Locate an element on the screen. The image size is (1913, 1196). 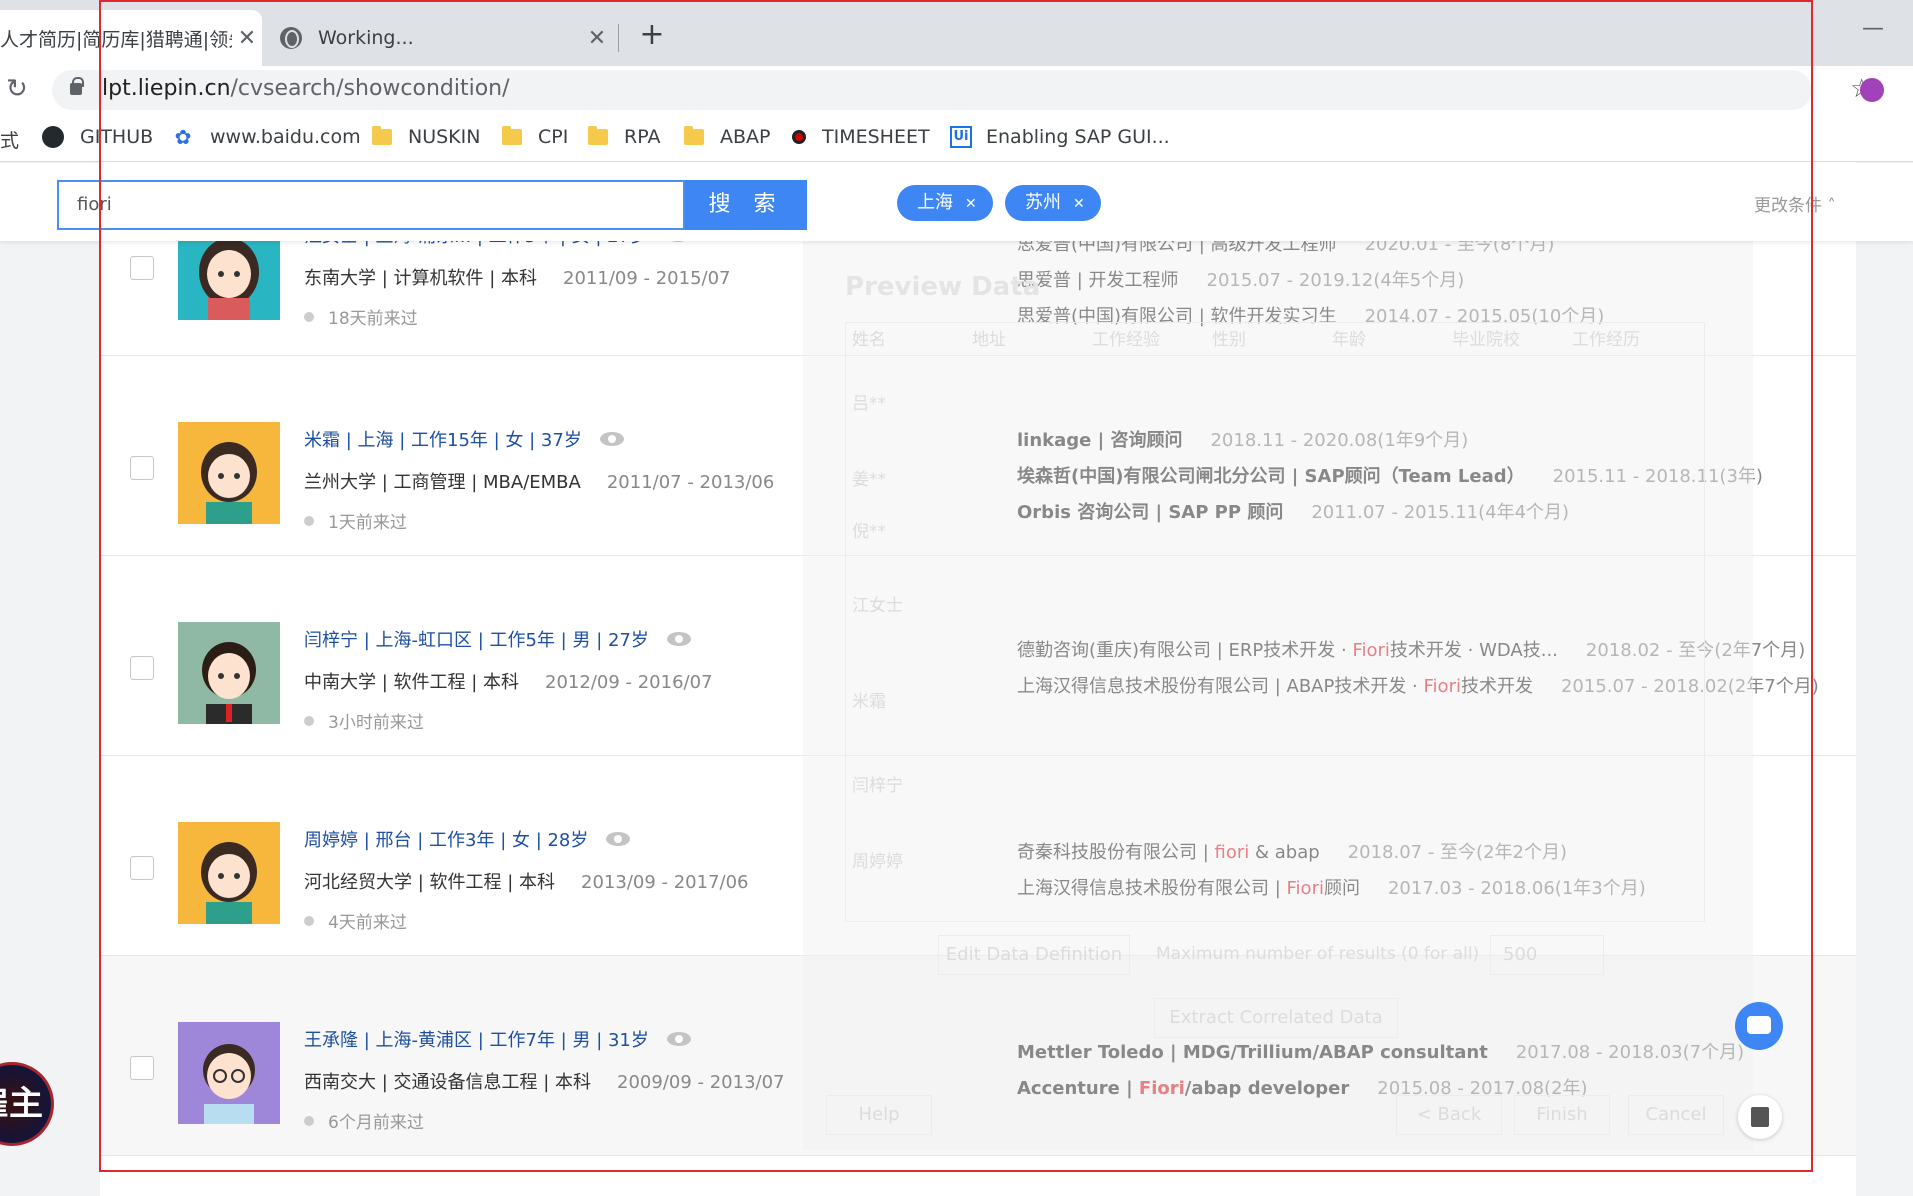
column-header: 地址 is located at coordinates (989, 340).